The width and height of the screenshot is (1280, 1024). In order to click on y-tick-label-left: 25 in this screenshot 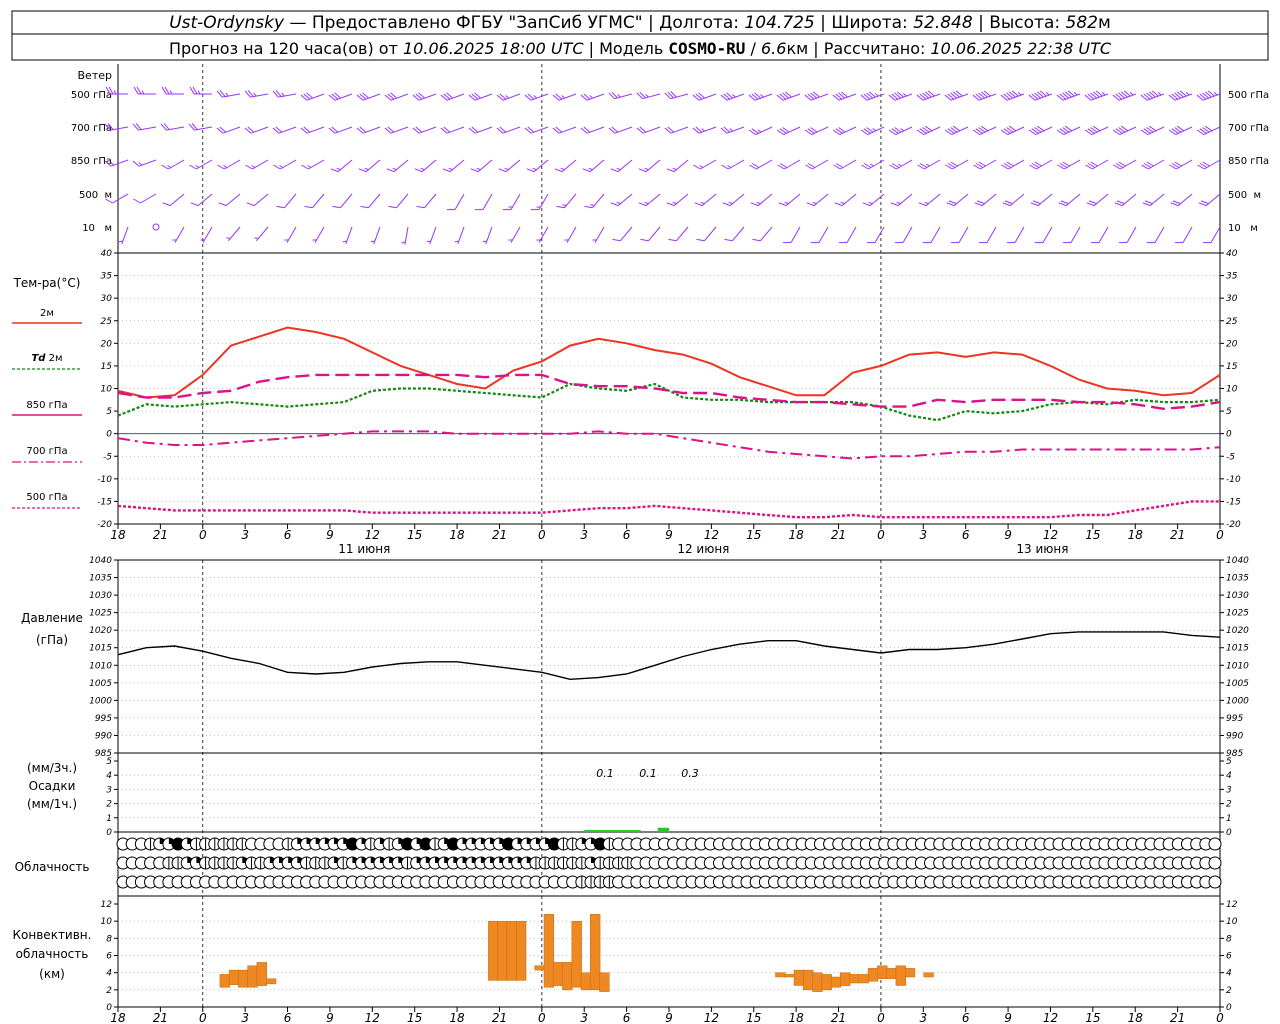, I will do `click(107, 322)`.